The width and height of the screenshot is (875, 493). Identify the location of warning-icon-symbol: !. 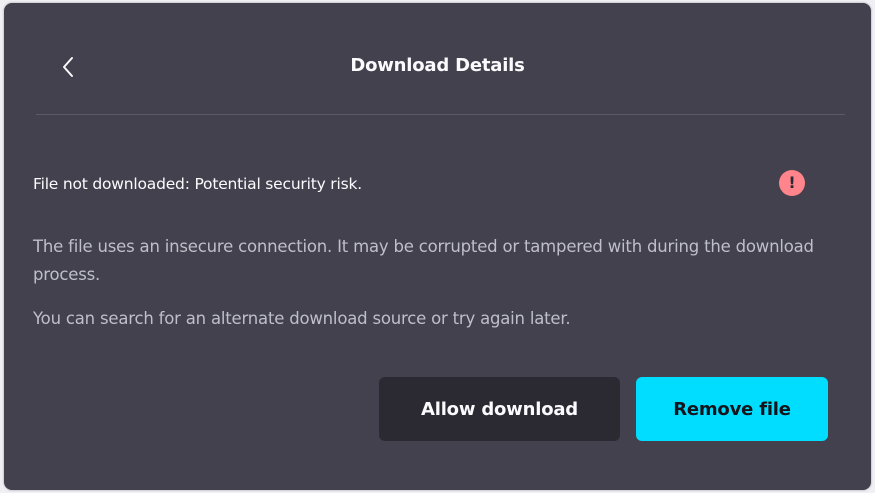
(792, 182).